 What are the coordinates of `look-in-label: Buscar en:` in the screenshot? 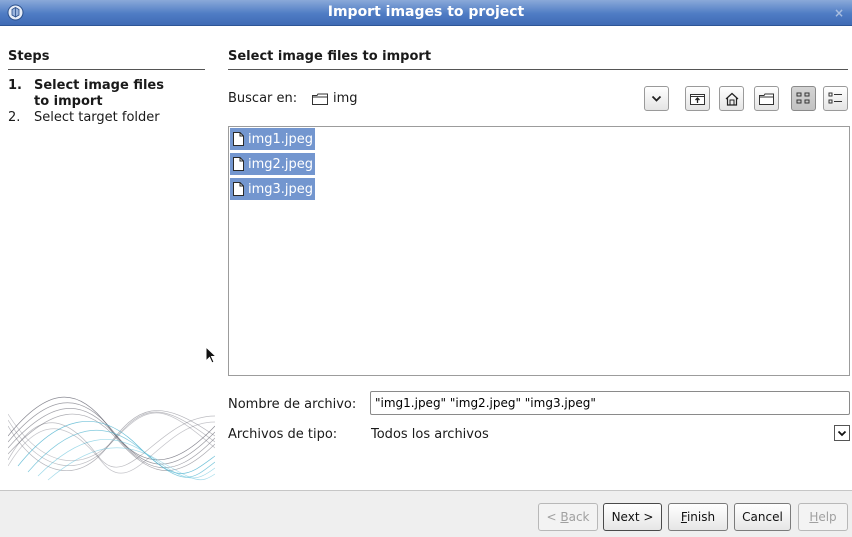 It's located at (263, 98).